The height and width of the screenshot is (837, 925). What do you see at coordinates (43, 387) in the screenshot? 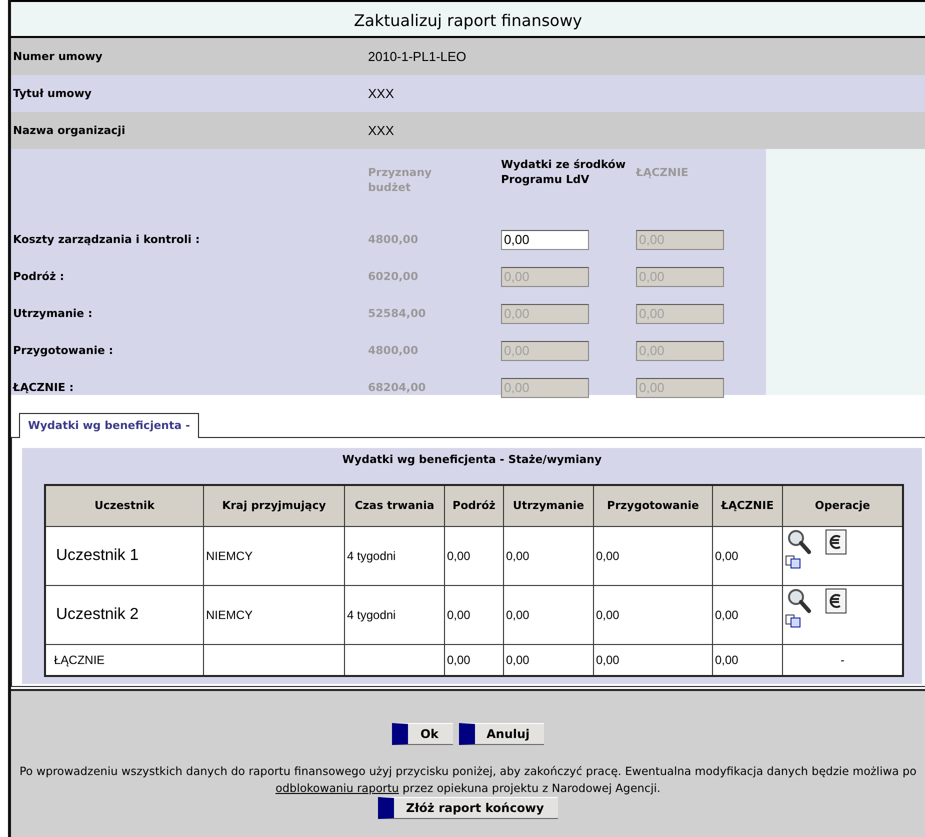
I see `cost-label: ŁĄCZNIE :` at bounding box center [43, 387].